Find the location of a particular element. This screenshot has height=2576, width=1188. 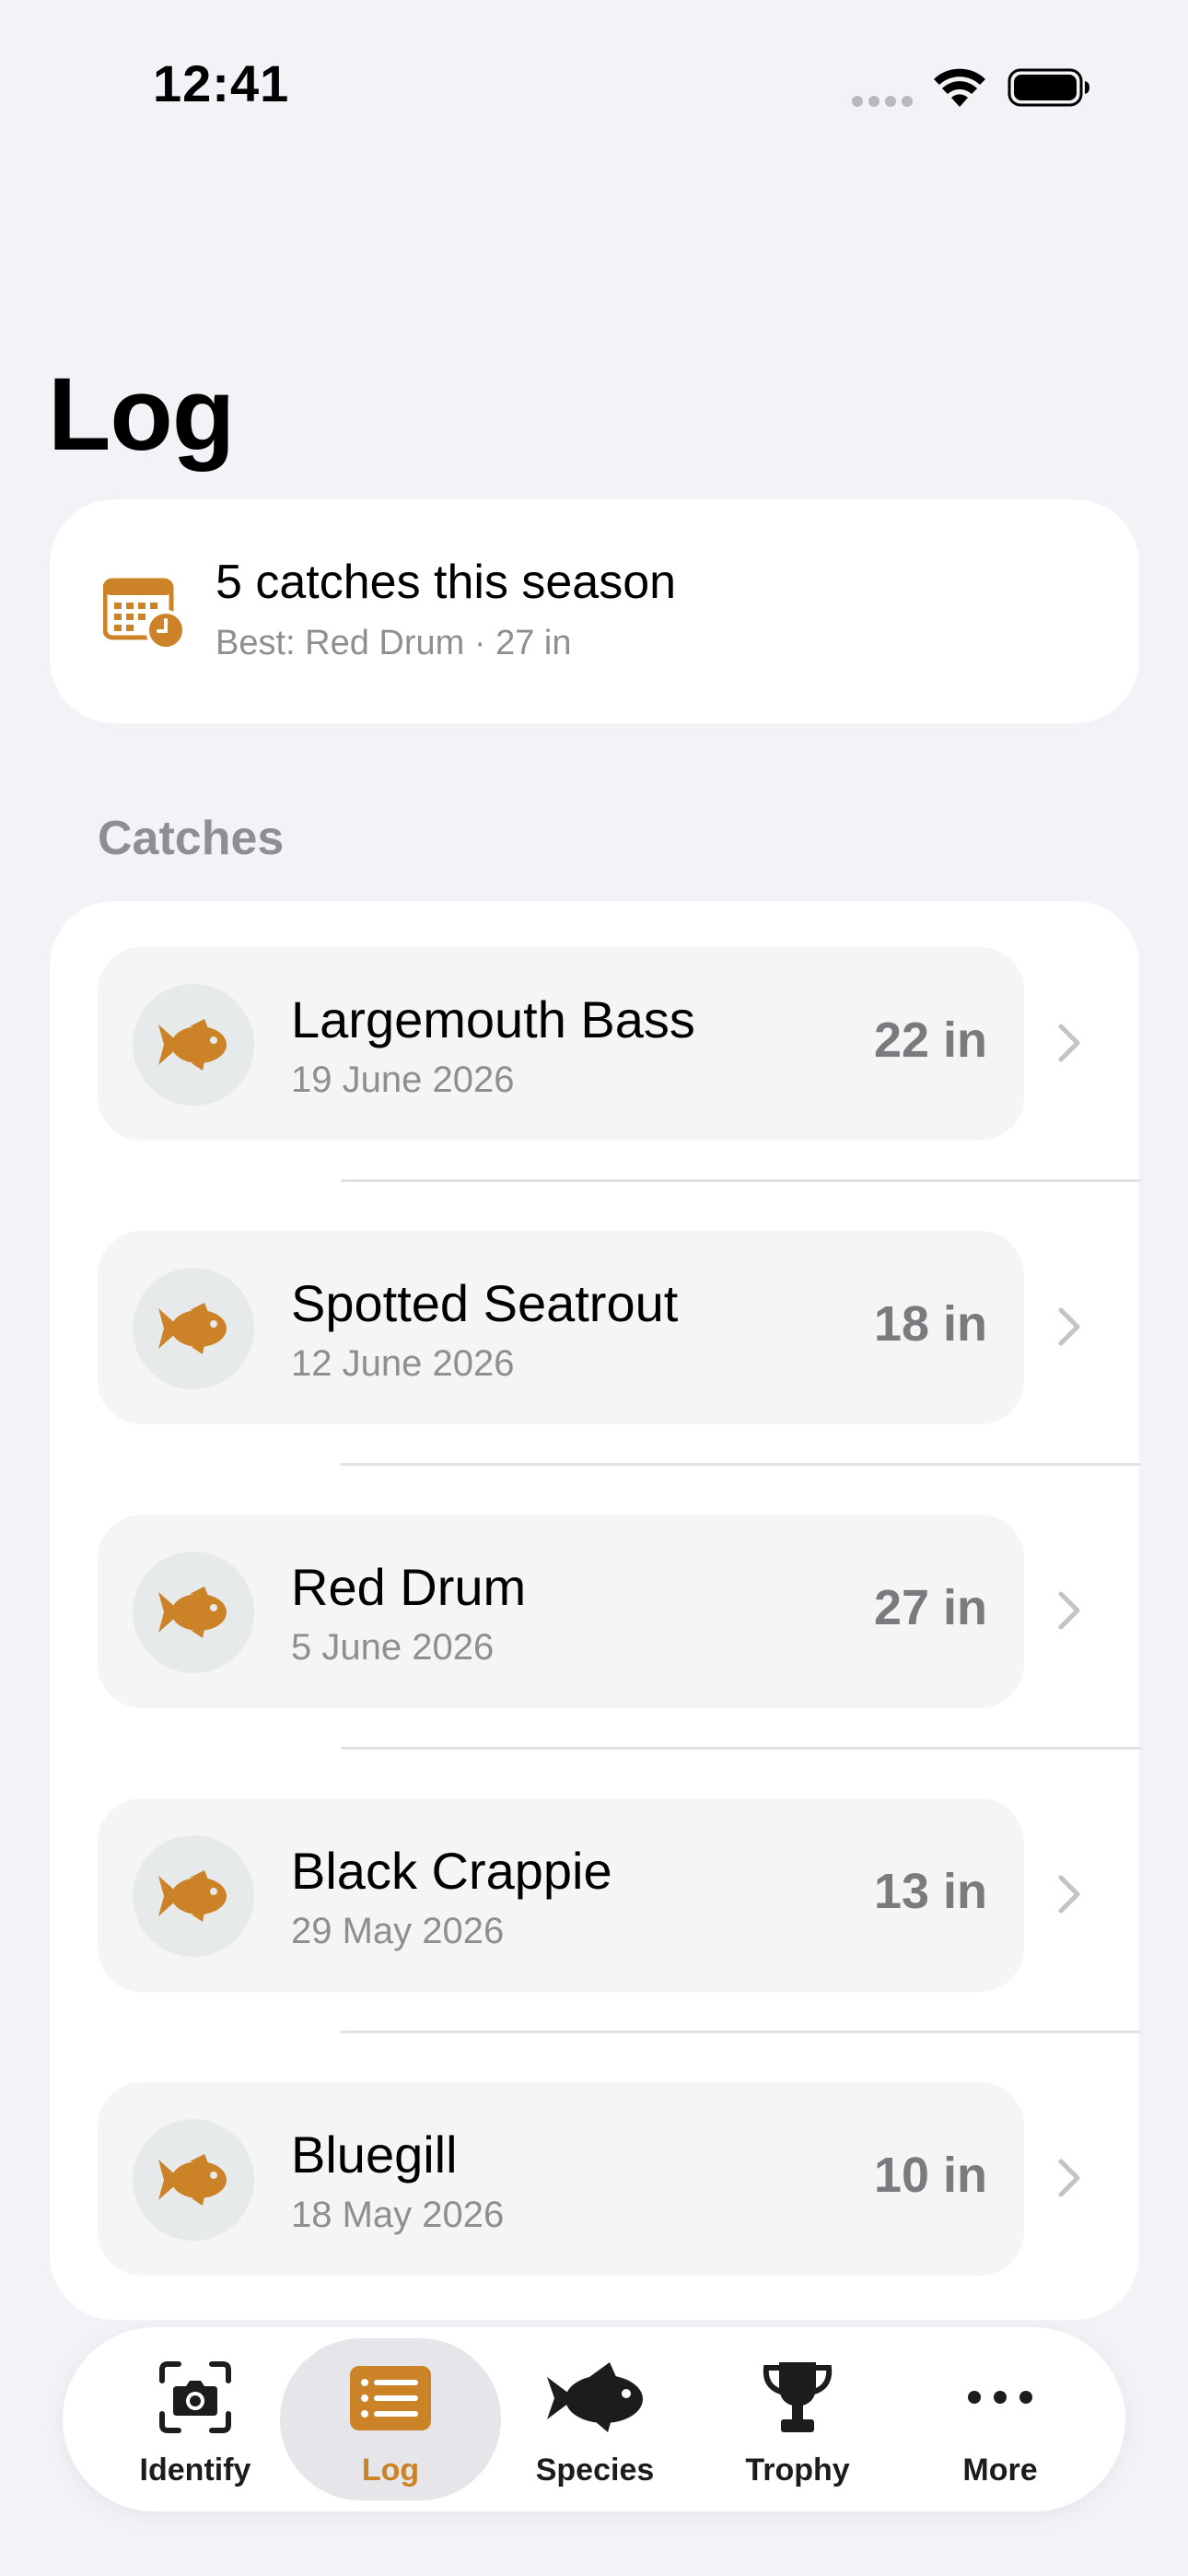

catch-row-content: Black Crappie 29 May 2026 13 in is located at coordinates (561, 1895).